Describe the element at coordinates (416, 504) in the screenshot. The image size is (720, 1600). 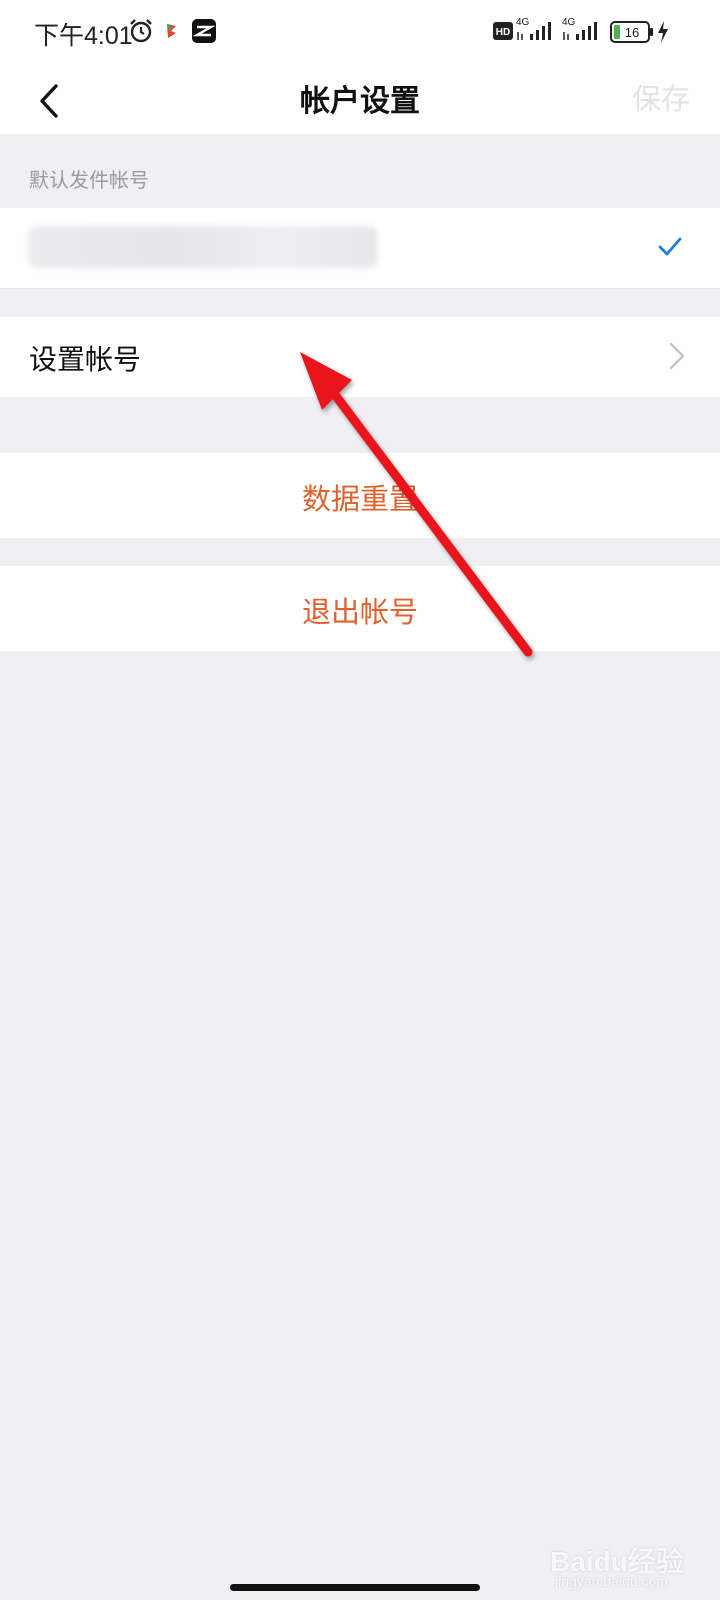
I see `annotation-arrow` at that location.